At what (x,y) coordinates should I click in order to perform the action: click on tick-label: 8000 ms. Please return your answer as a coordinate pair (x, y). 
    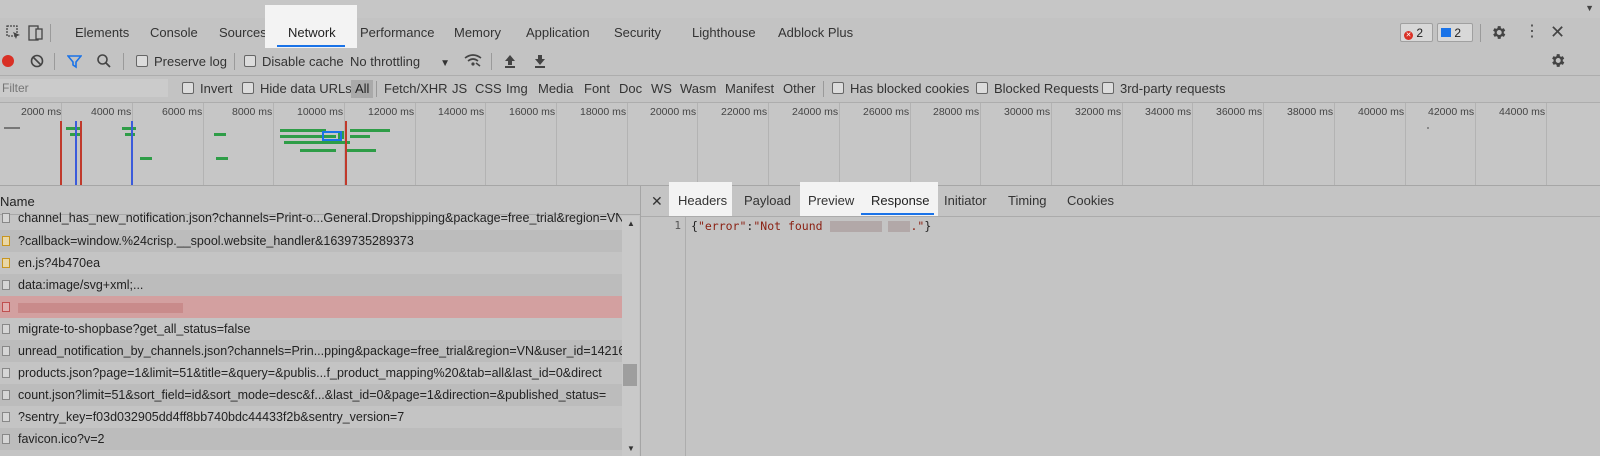
    Looking at the image, I should click on (252, 112).